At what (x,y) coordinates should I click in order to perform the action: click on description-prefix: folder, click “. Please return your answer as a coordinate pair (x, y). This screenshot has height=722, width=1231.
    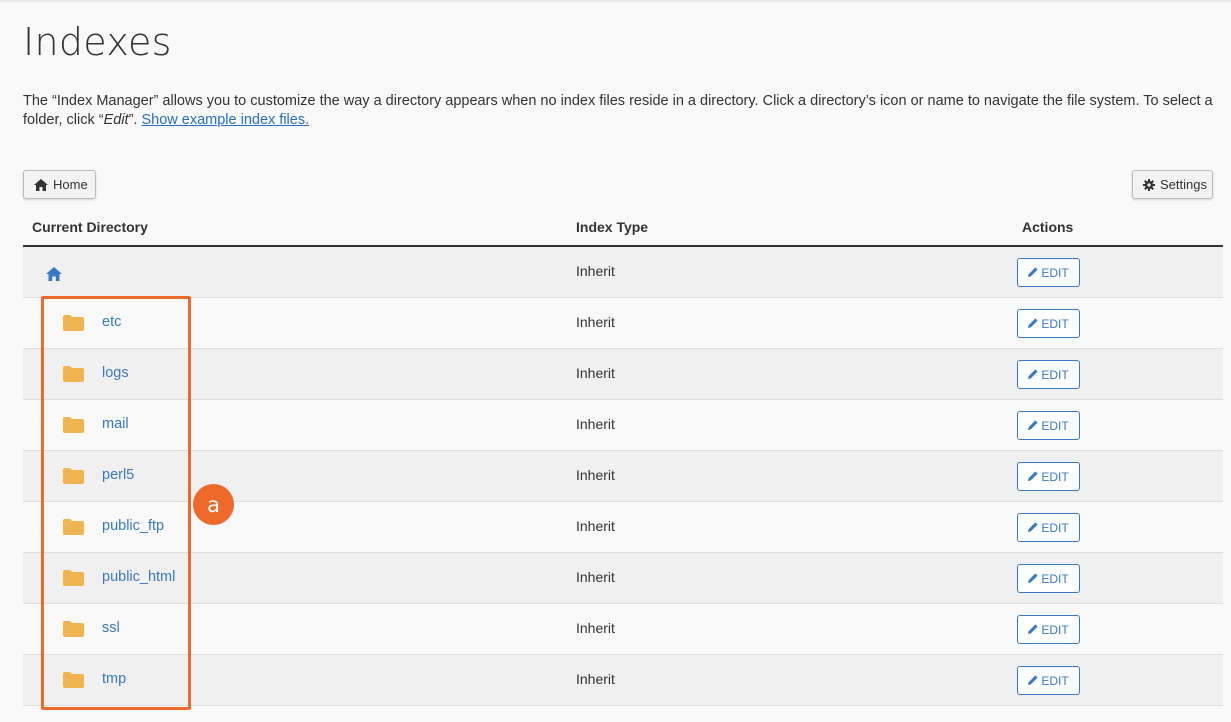
    Looking at the image, I should click on (63, 120).